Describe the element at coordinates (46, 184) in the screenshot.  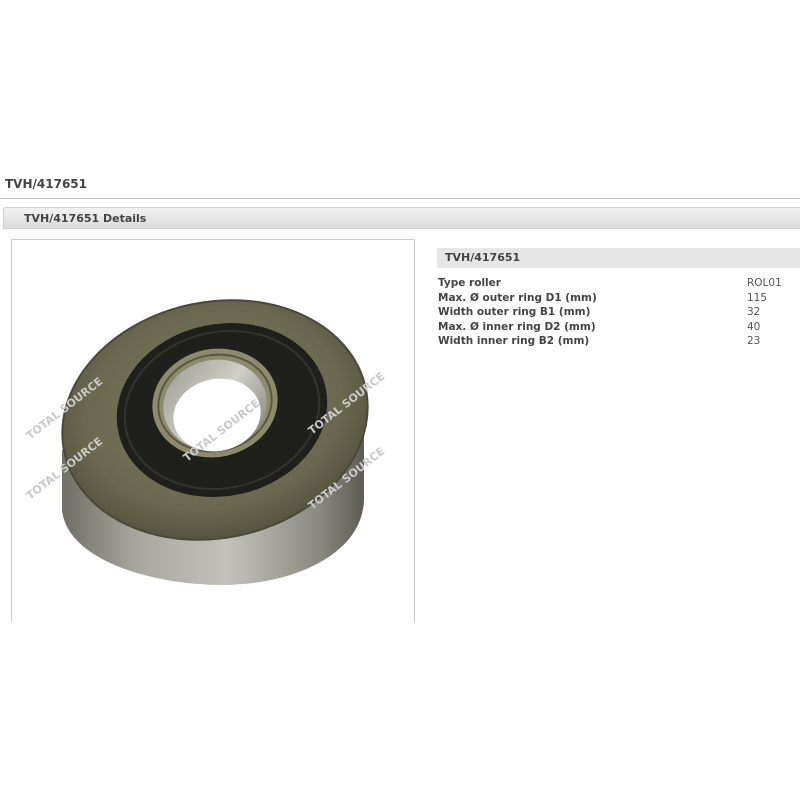
I see `page-title: TVH/417651` at that location.